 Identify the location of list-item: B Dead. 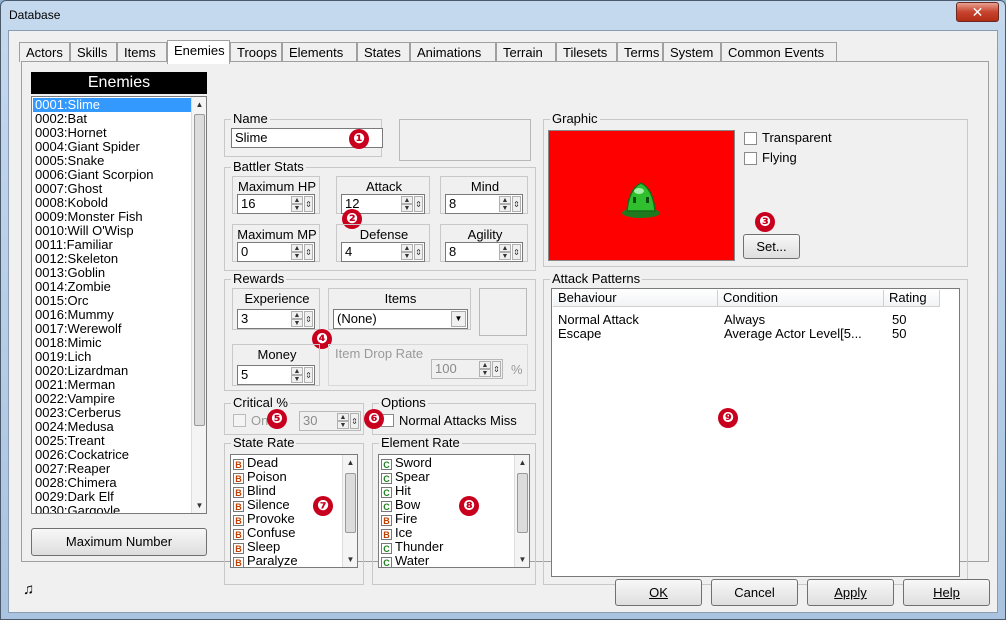
(255, 463).